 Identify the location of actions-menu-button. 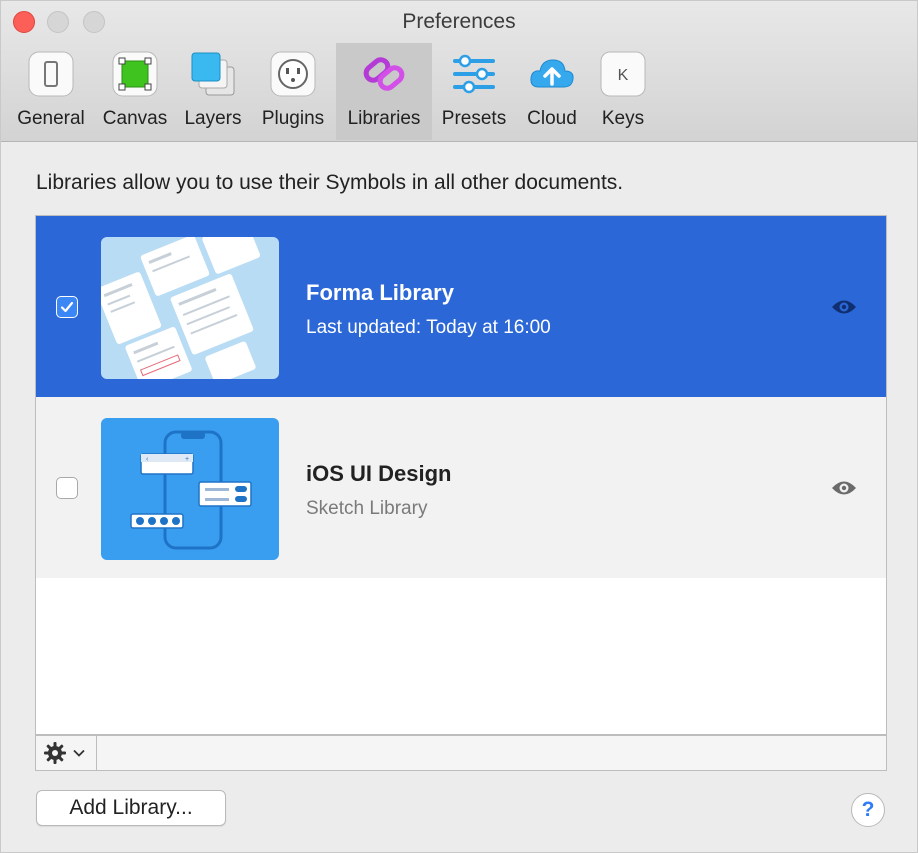
(66, 753).